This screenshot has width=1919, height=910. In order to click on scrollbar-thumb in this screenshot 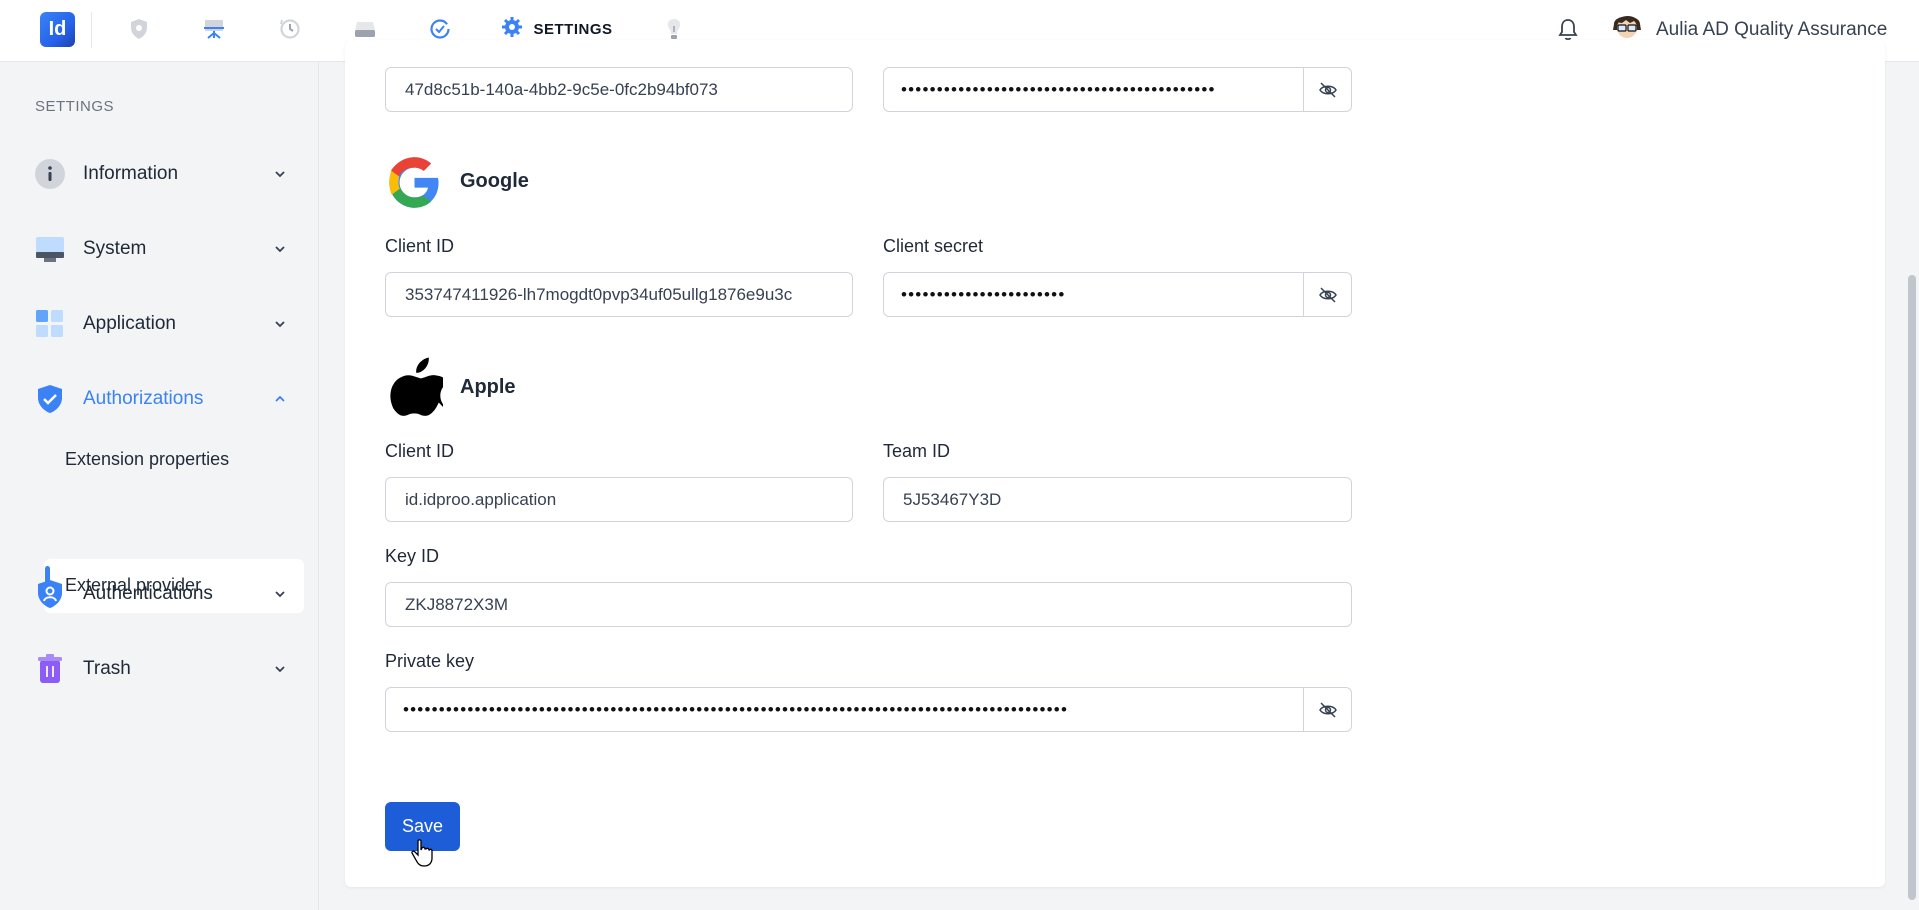, I will do `click(1912, 587)`.